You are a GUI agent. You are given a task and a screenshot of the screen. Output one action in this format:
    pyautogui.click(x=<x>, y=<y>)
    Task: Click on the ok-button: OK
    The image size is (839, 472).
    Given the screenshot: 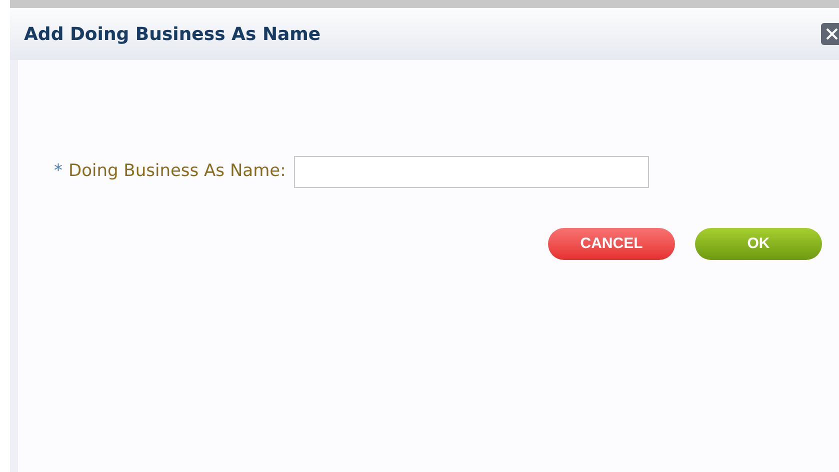 What is the action you would take?
    pyautogui.click(x=758, y=244)
    